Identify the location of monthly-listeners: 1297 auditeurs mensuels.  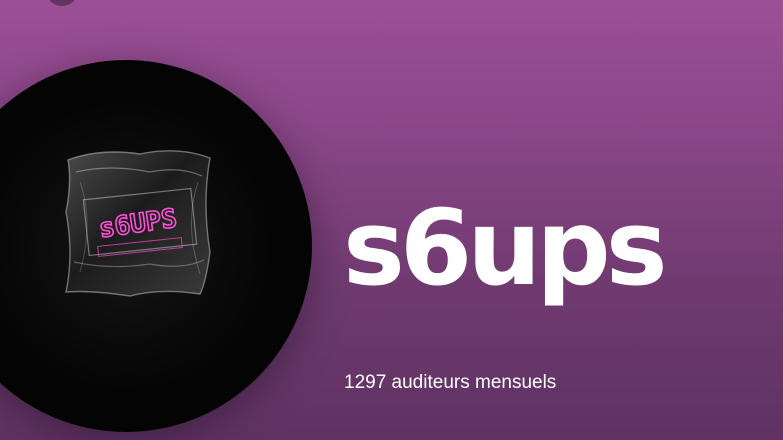
(450, 382).